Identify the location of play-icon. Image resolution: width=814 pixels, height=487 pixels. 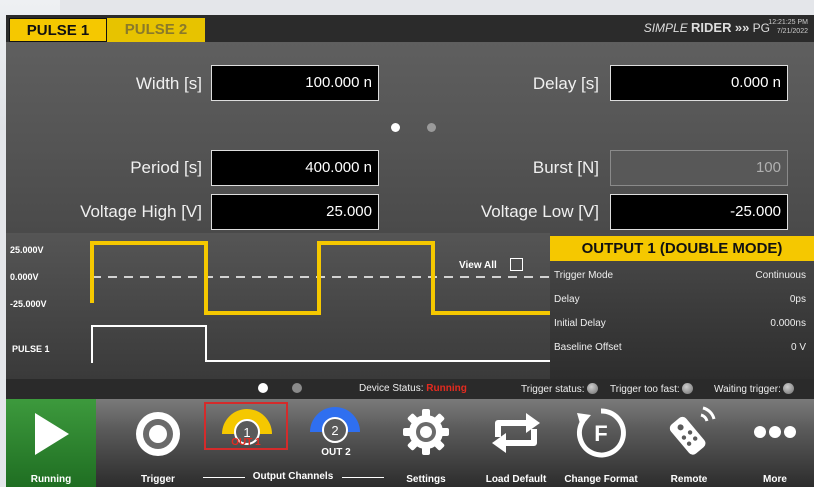
(52, 434).